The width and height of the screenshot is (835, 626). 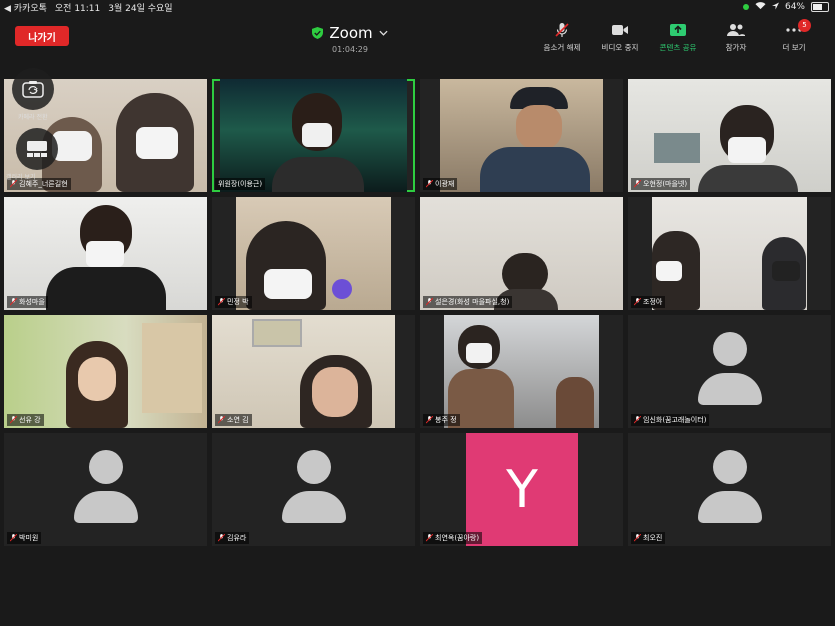 What do you see at coordinates (794, 7) in the screenshot?
I see `battery-percent: 64%` at bounding box center [794, 7].